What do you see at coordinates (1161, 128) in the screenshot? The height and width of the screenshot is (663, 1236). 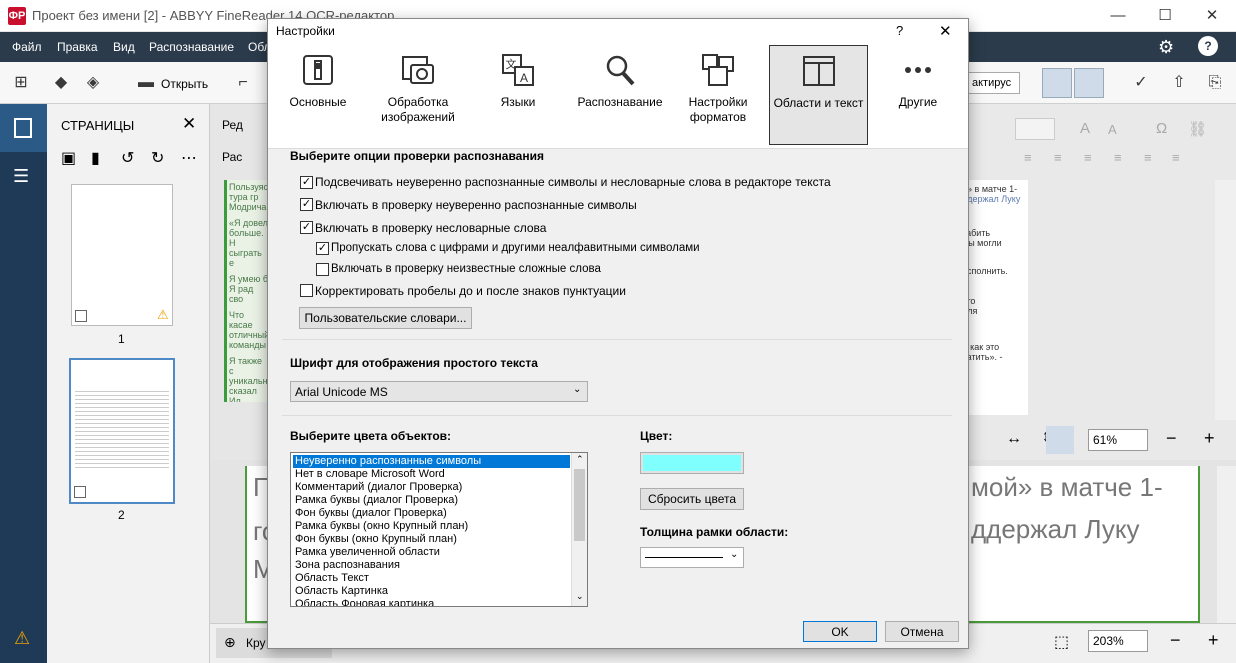 I see `omega-icon: Ω` at bounding box center [1161, 128].